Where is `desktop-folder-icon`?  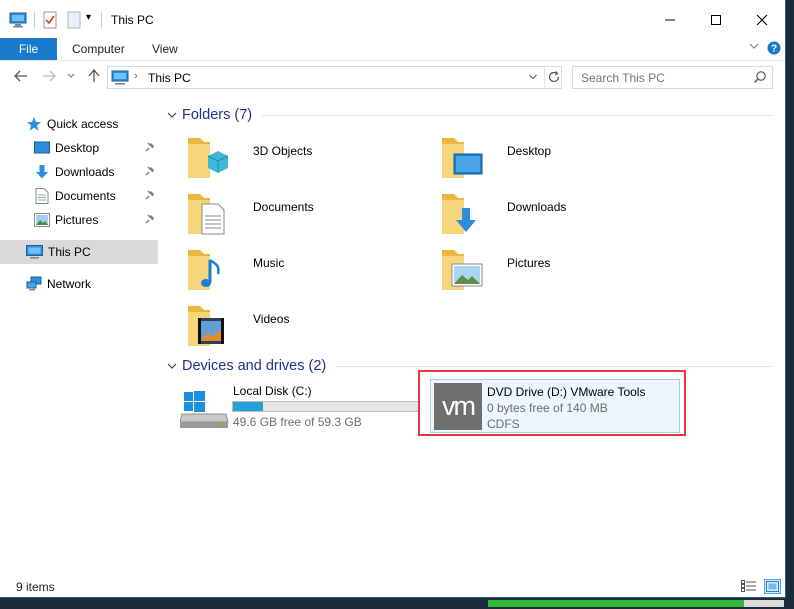 desktop-folder-icon is located at coordinates (462, 158).